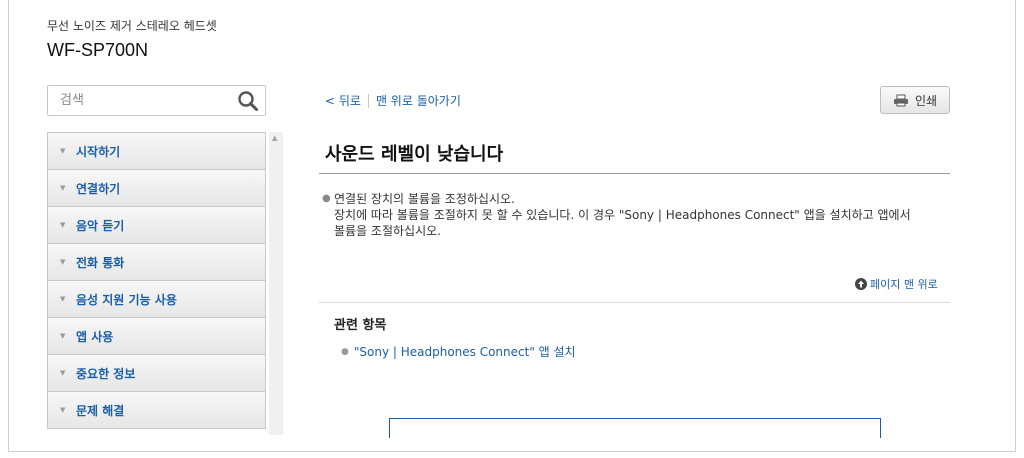 The width and height of the screenshot is (1024, 458). What do you see at coordinates (100, 410) in the screenshot?
I see `sidebar-item-label: 문제 해결` at bounding box center [100, 410].